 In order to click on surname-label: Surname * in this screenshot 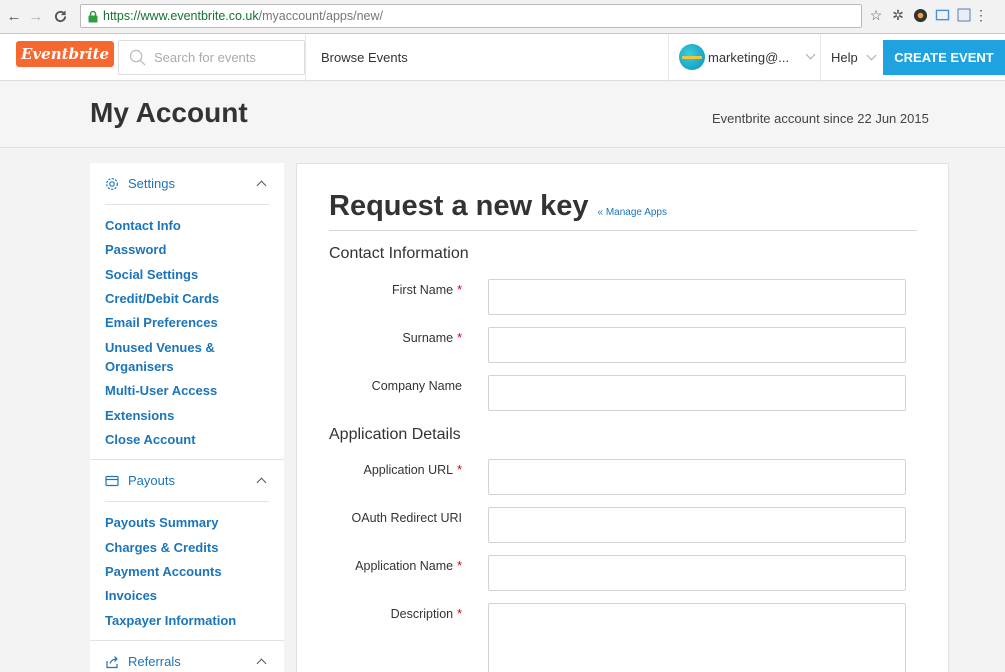, I will do `click(432, 338)`.